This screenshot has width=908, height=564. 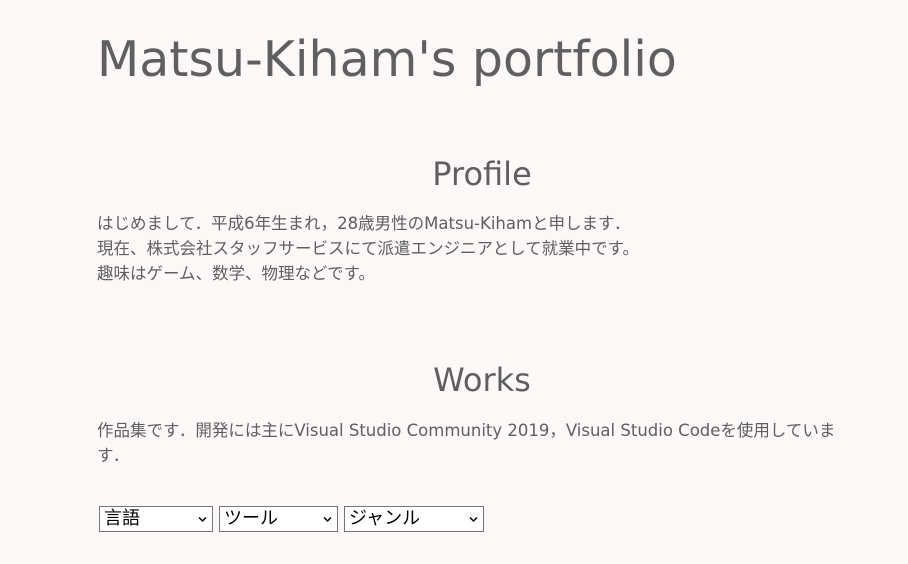 I want to click on language-select-value: 言語, so click(x=122, y=518).